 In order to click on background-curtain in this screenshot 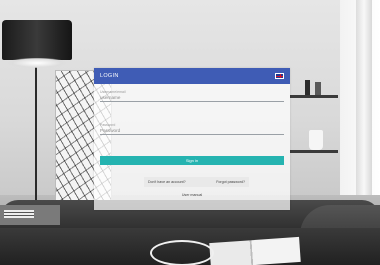, I will do `click(364, 107)`.